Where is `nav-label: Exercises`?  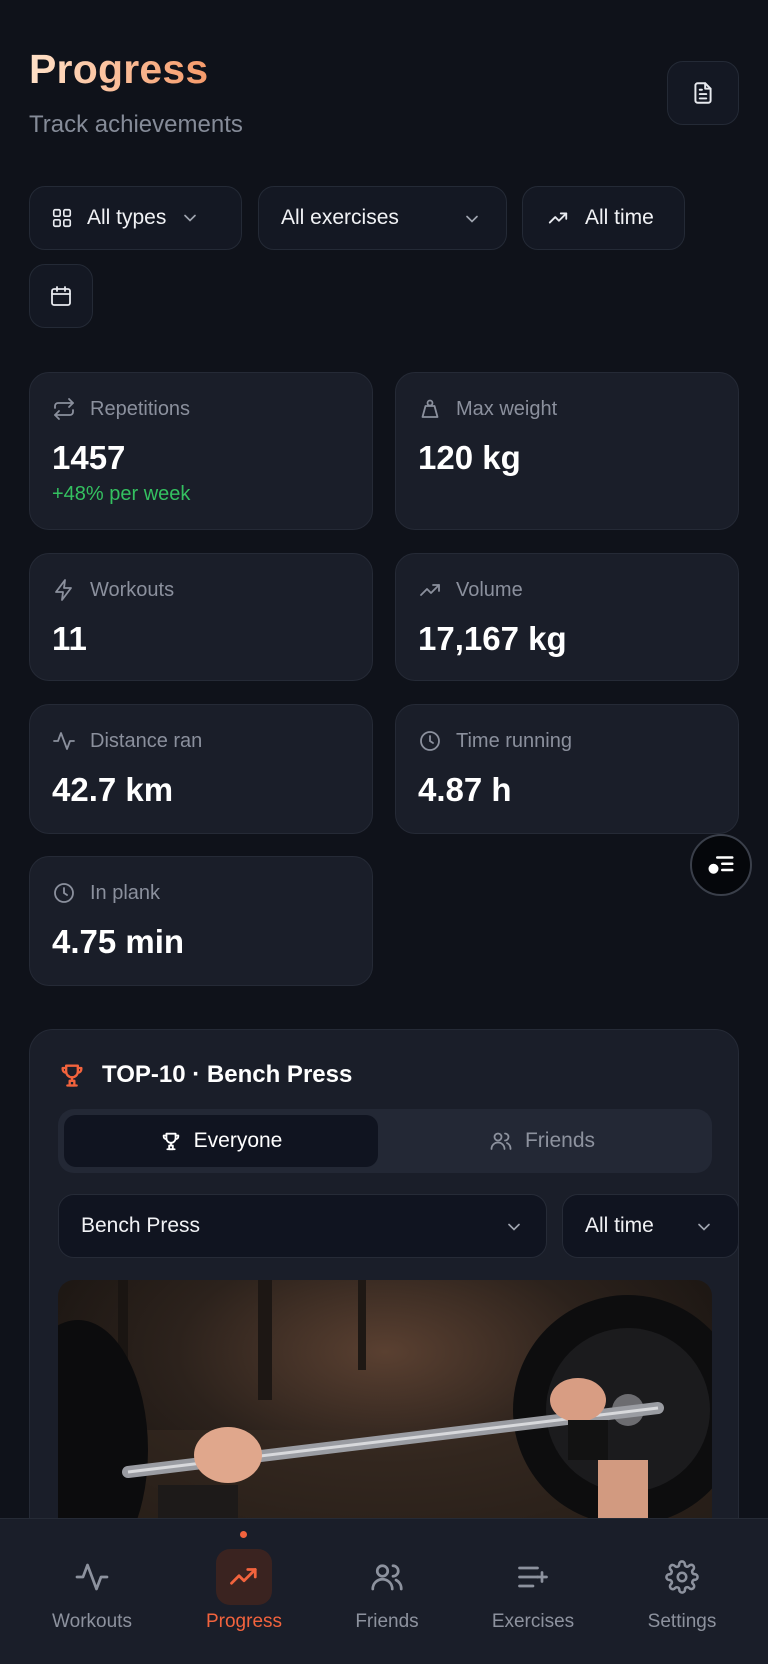
nav-label: Exercises is located at coordinates (533, 1621).